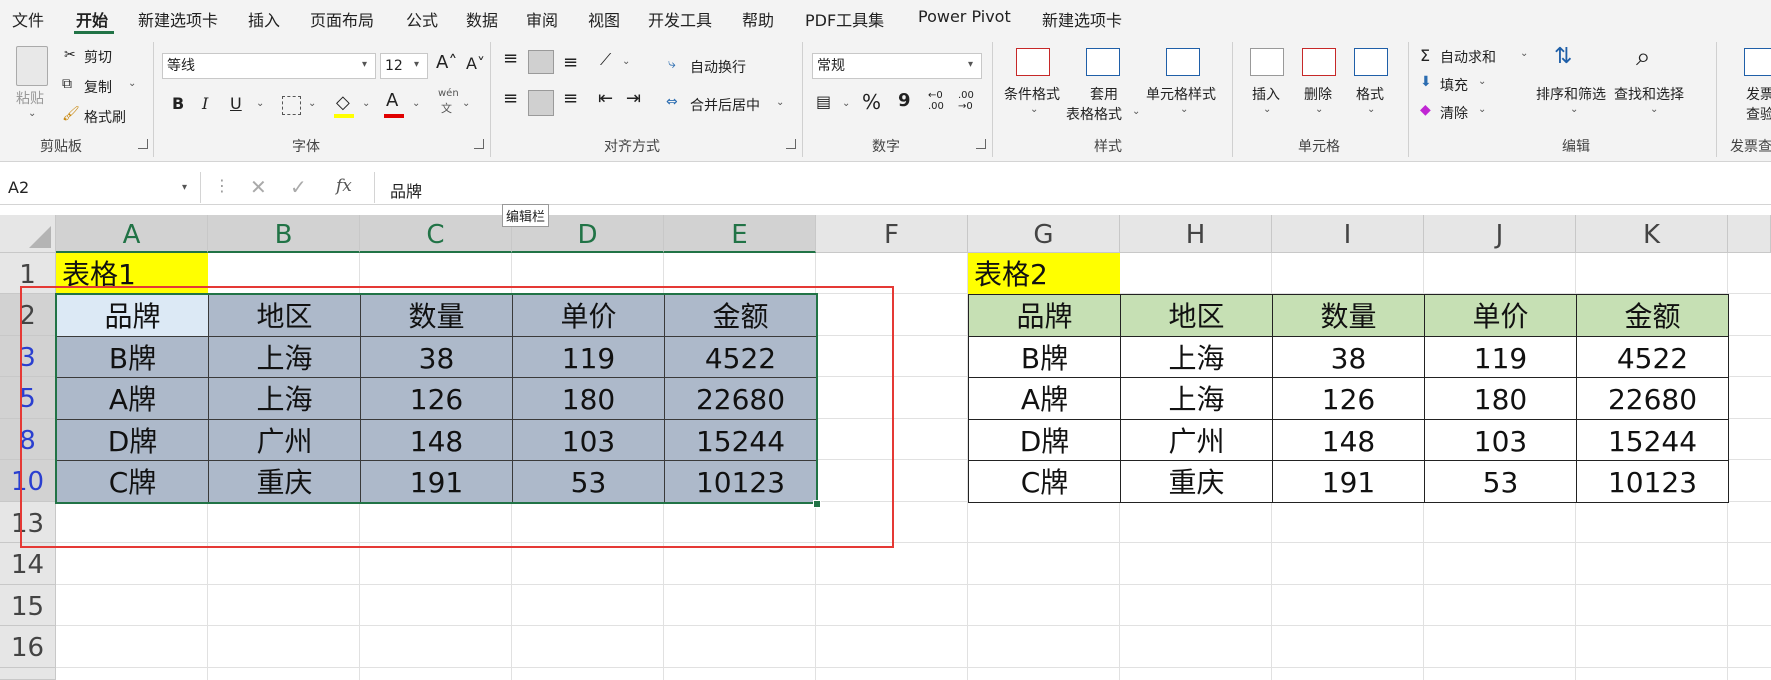  Describe the element at coordinates (1348, 481) in the screenshot. I see `table2-cell: 191` at that location.